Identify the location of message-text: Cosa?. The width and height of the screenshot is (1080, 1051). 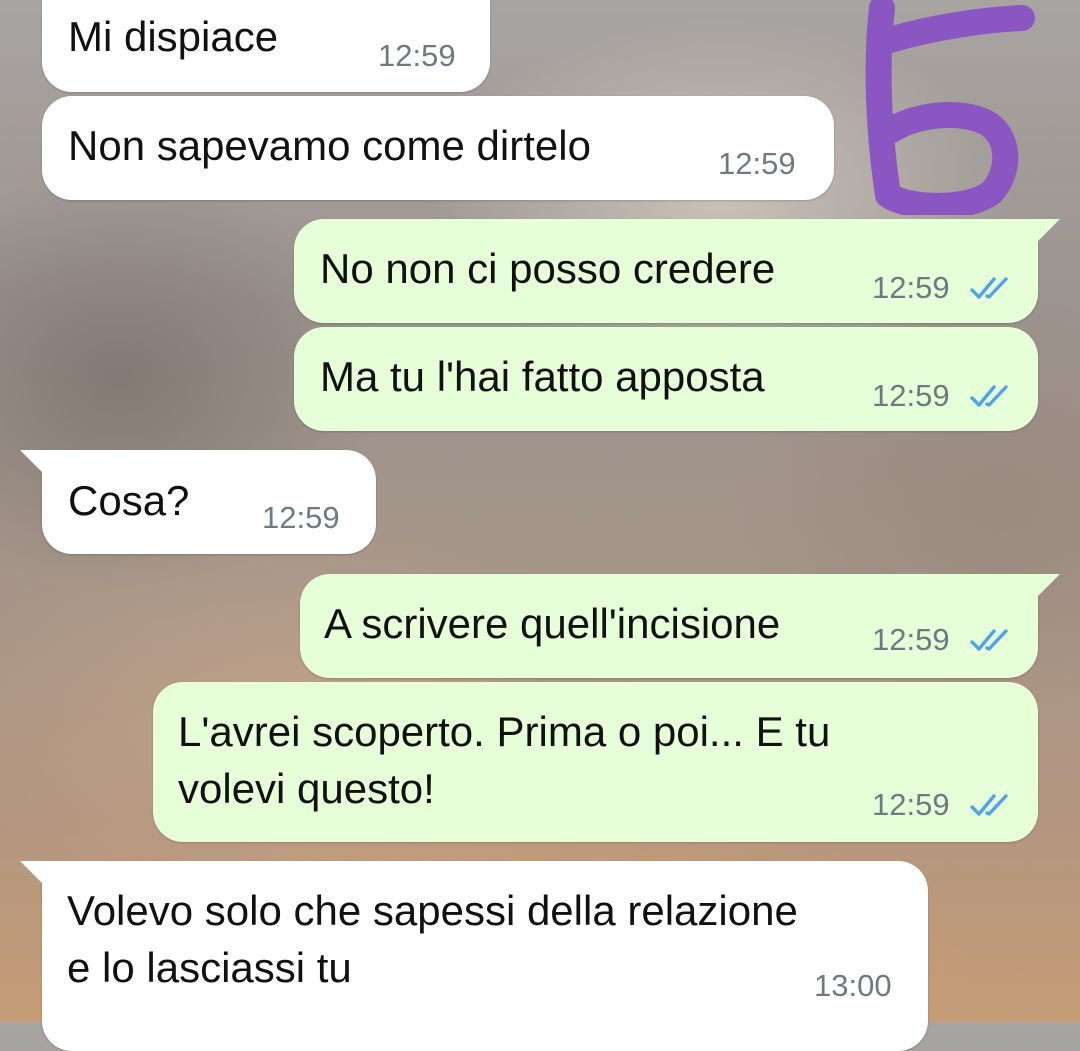
(129, 500).